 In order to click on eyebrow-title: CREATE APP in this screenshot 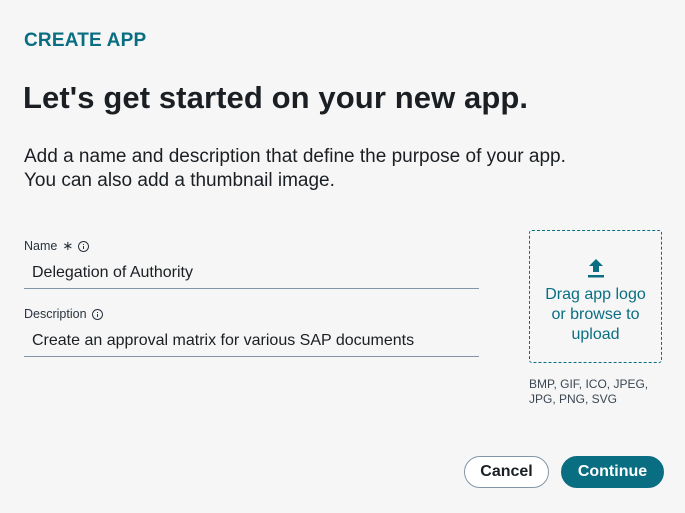, I will do `click(85, 40)`.